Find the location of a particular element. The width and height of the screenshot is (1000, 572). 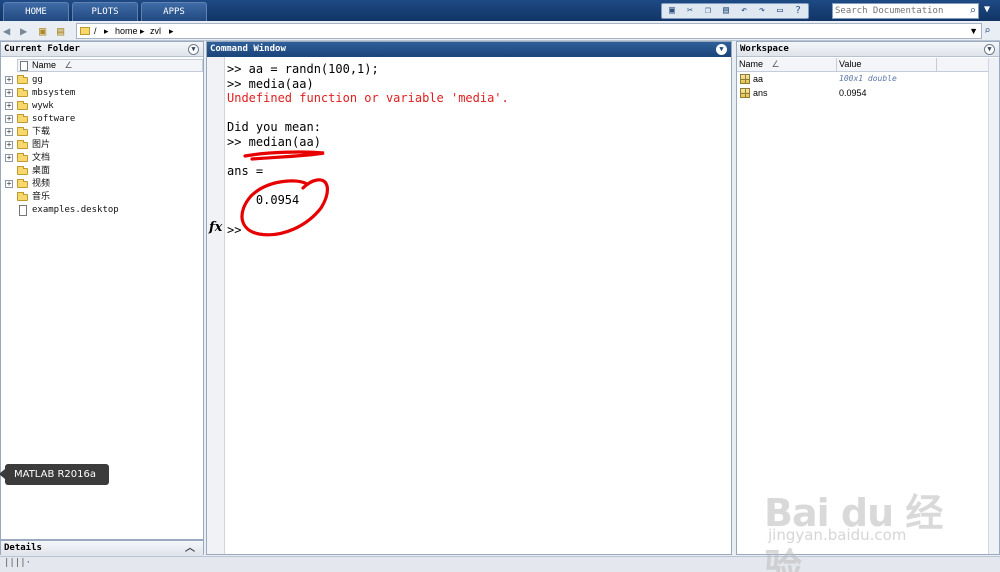

chevron-up-icon: ︿ is located at coordinates (190, 549).